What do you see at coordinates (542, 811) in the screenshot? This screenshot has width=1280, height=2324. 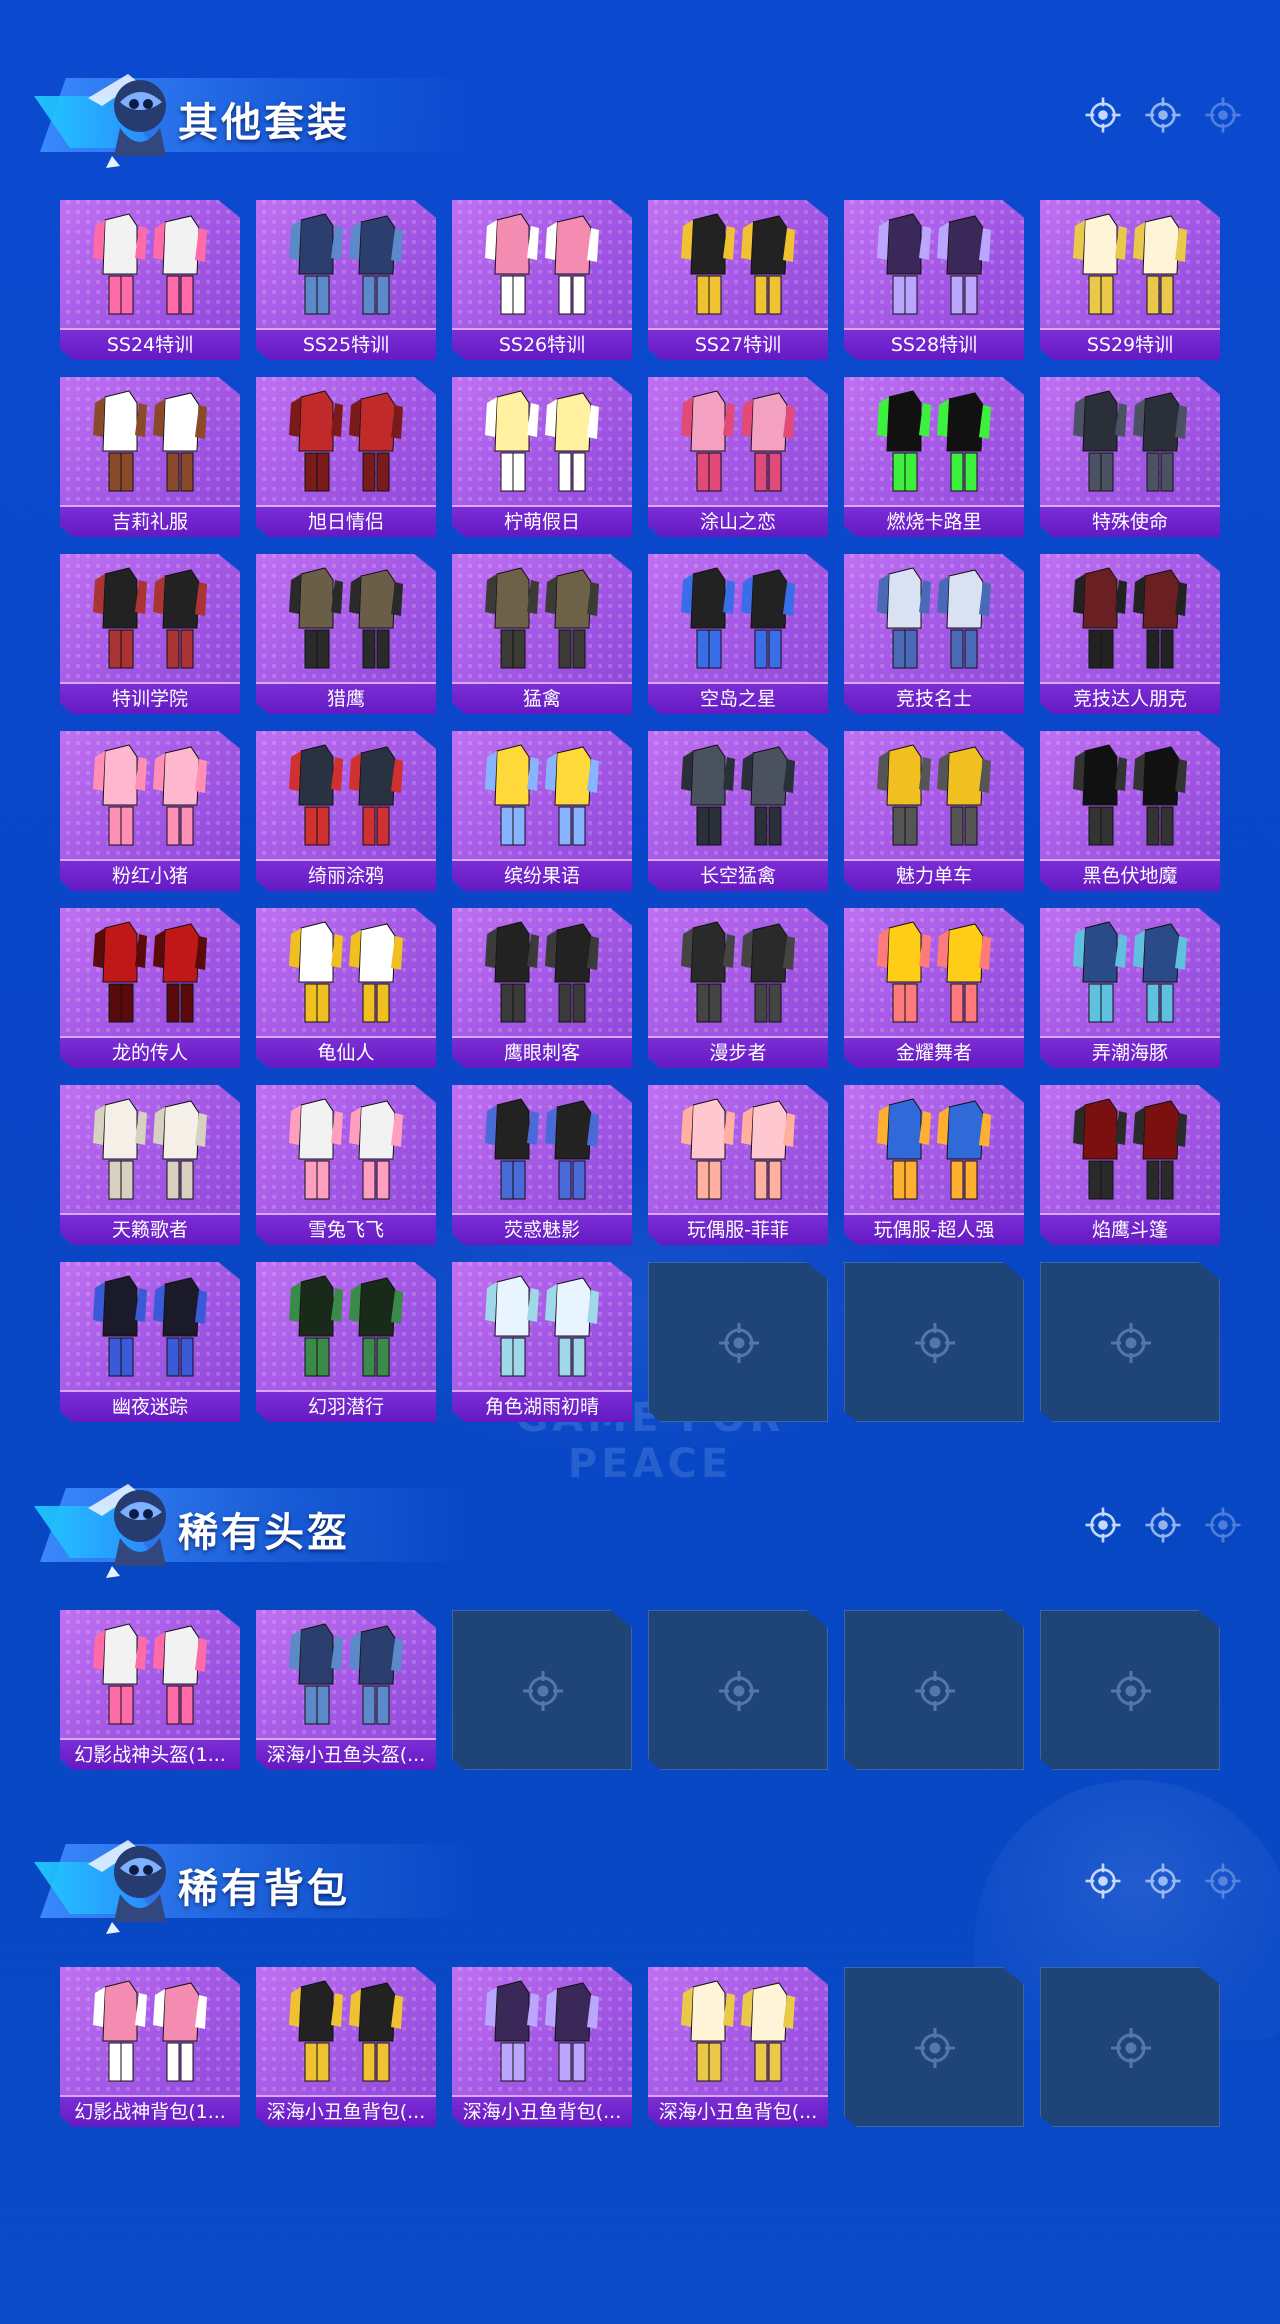 I see `item-card: 缤纷果语` at bounding box center [542, 811].